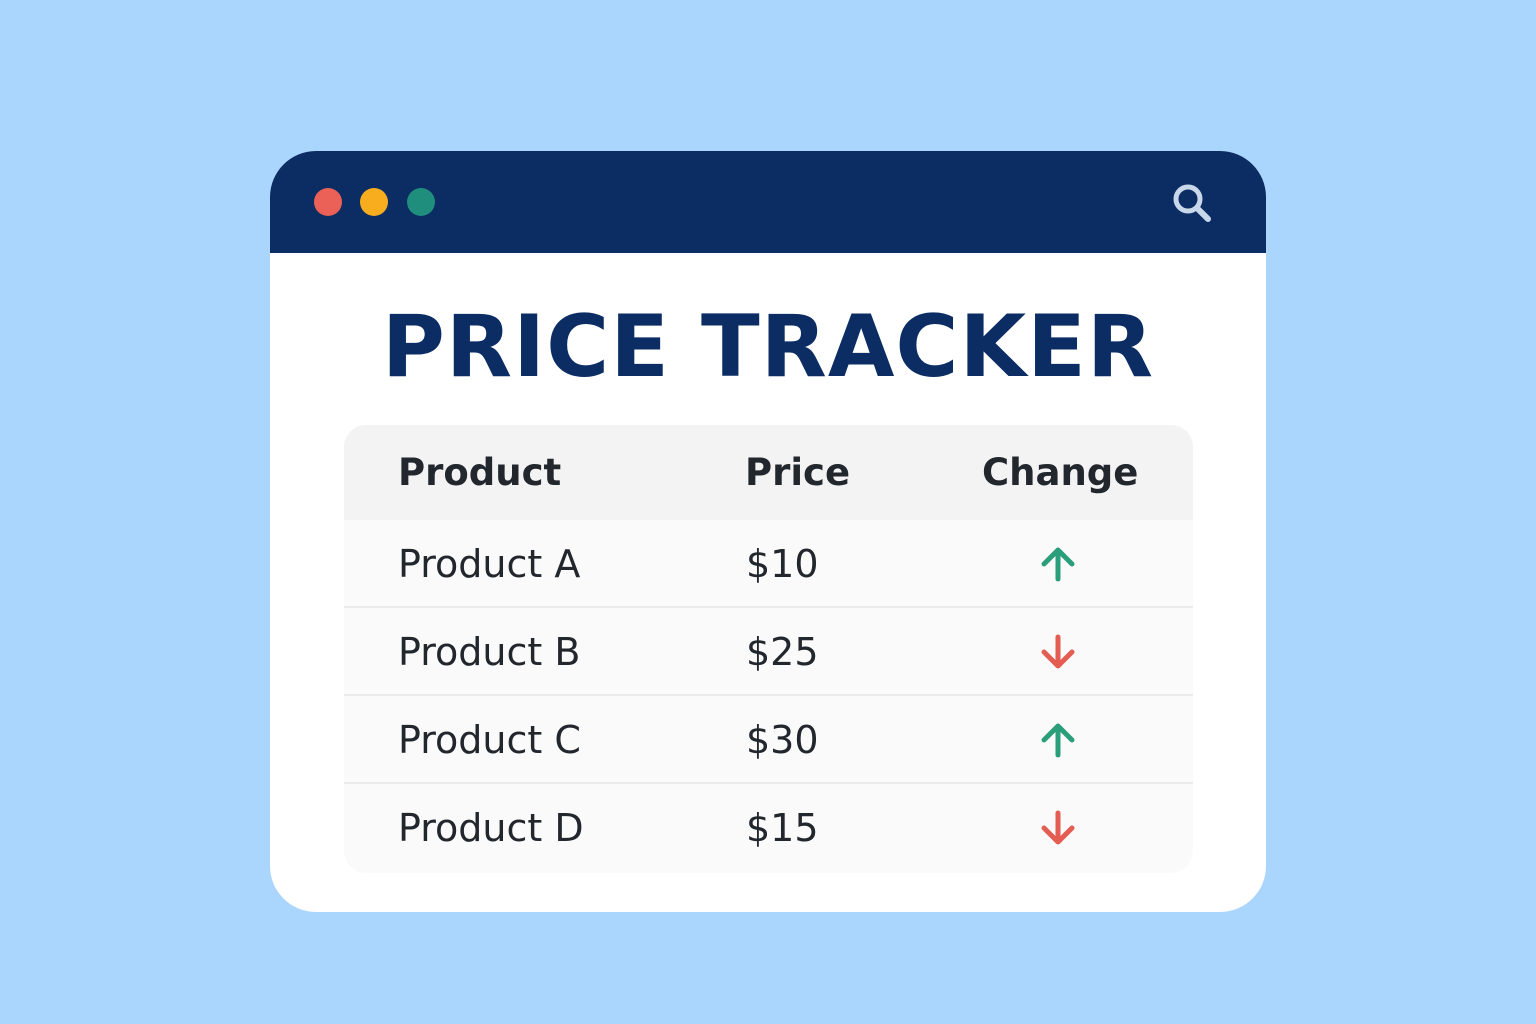 The width and height of the screenshot is (1536, 1024). Describe the element at coordinates (782, 564) in the screenshot. I see `price-cell: $10` at that location.